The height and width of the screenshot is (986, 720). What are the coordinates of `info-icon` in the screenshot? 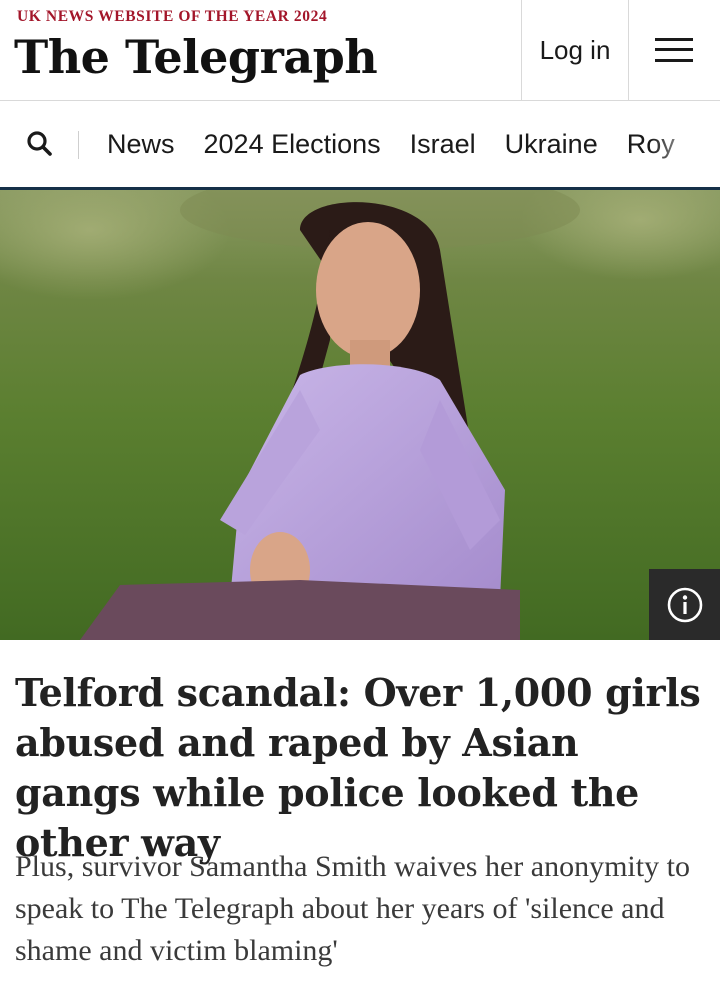 It's located at (684, 604).